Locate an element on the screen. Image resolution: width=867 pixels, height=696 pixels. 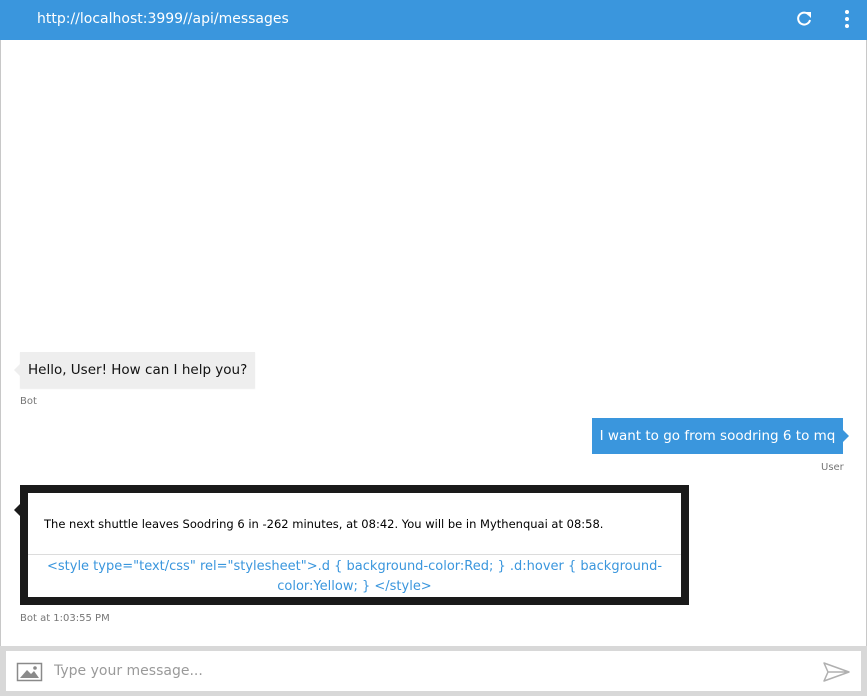
image-upload-icon is located at coordinates (30, 672).